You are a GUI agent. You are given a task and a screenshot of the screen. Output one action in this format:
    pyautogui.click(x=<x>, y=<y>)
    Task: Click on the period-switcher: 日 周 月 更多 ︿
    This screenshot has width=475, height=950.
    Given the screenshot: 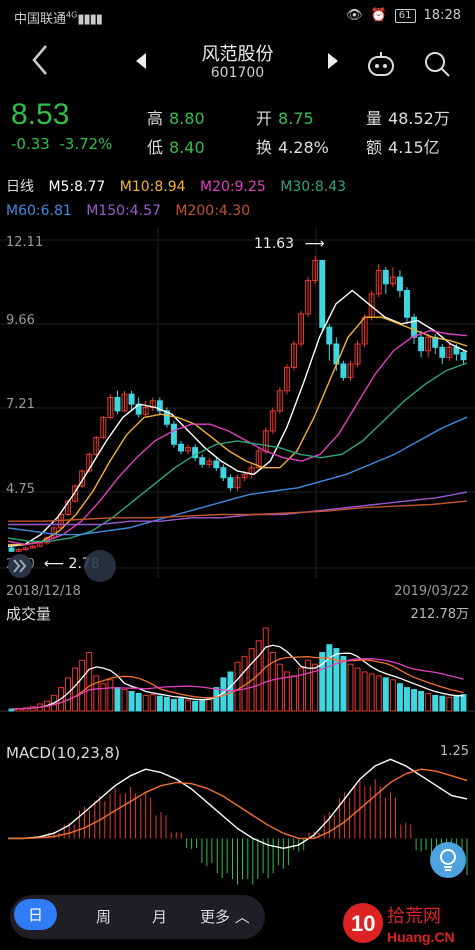 What is the action you would take?
    pyautogui.click(x=137, y=917)
    